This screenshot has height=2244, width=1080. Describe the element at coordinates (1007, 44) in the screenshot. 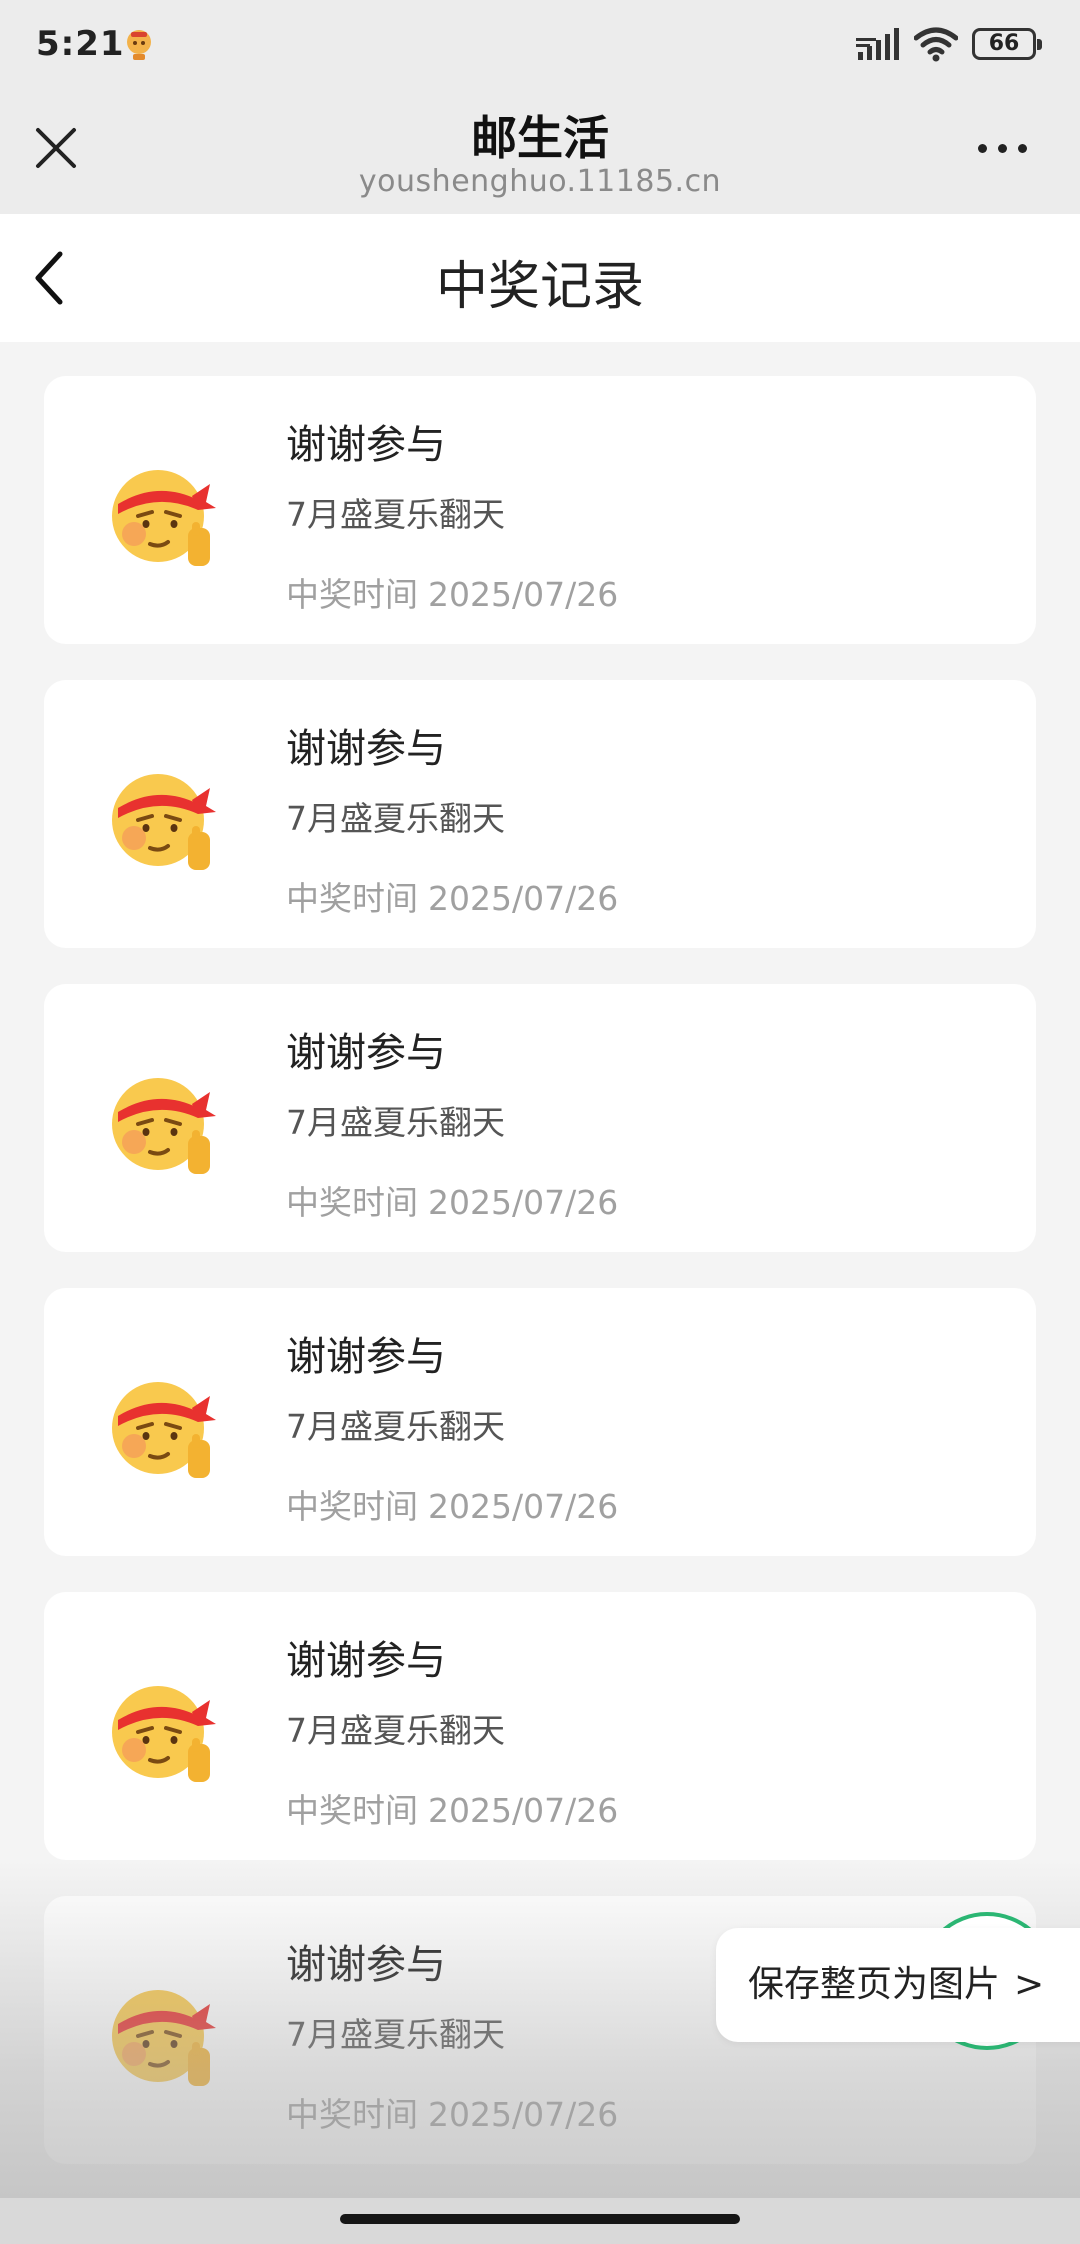

I see `battery-icon: 66` at that location.